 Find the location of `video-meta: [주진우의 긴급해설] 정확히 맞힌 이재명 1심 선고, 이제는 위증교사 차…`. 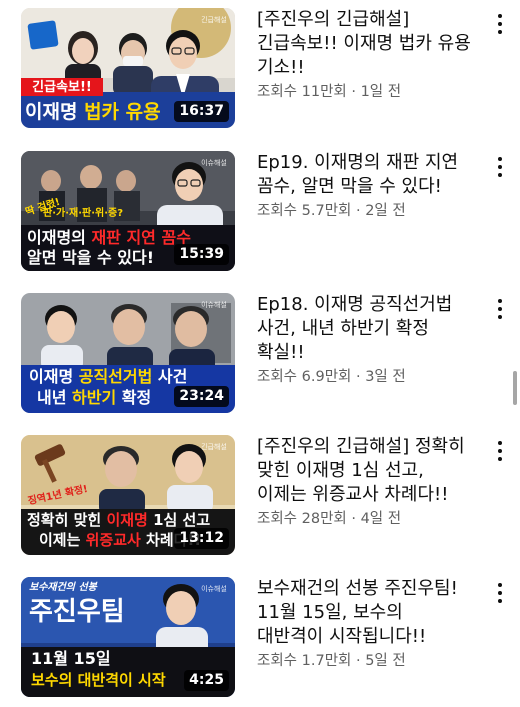

video-meta: [주진우의 긴급해설] 정확히 맞힌 이재명 1심 선고, 이제는 위증교사 차… is located at coordinates (364, 482).